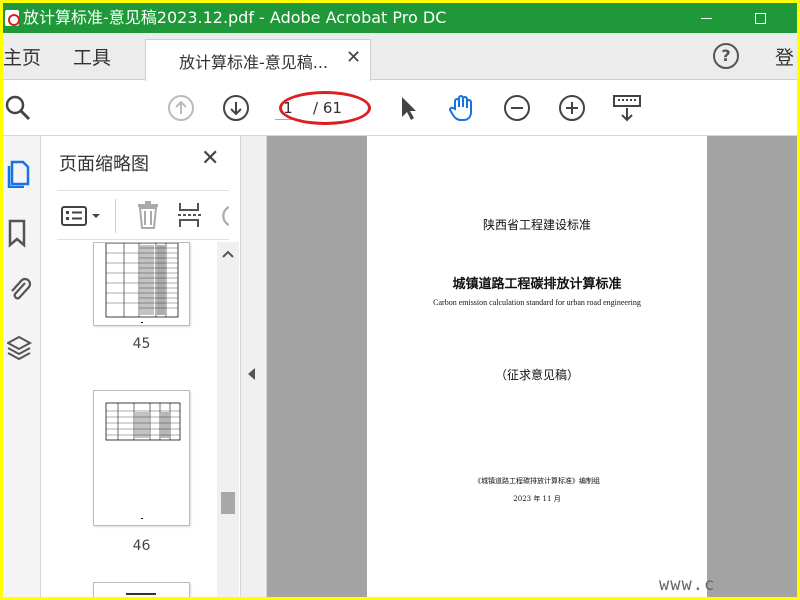  What do you see at coordinates (462, 108) in the screenshot?
I see `hand-tool-icon` at bounding box center [462, 108].